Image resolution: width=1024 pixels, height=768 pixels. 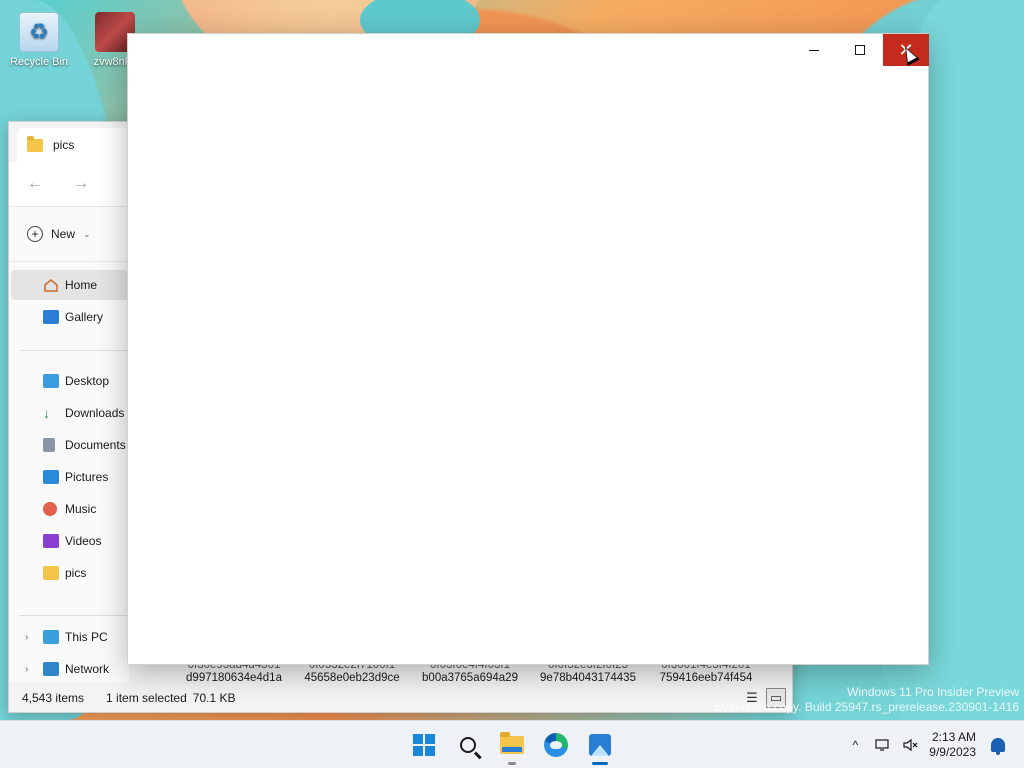 I want to click on edge-icon, so click(x=556, y=745).